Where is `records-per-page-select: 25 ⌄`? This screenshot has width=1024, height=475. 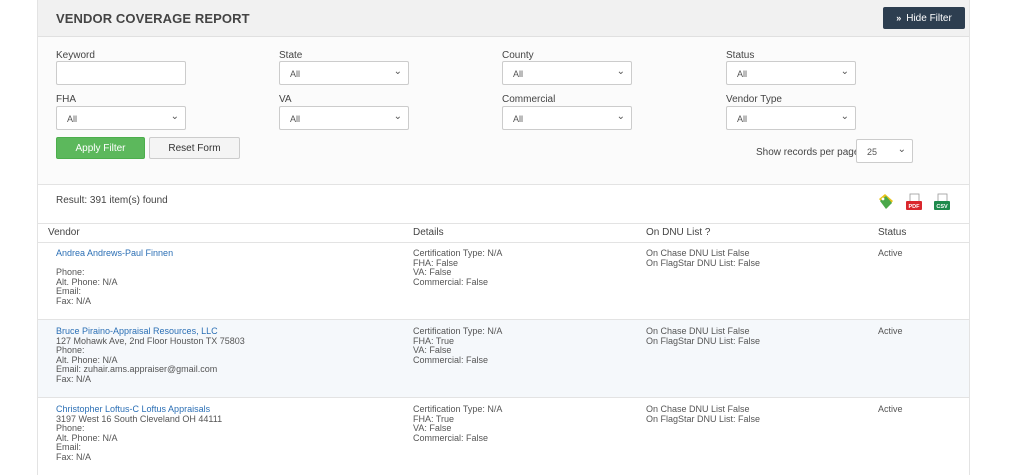
records-per-page-select: 25 ⌄ is located at coordinates (884, 151).